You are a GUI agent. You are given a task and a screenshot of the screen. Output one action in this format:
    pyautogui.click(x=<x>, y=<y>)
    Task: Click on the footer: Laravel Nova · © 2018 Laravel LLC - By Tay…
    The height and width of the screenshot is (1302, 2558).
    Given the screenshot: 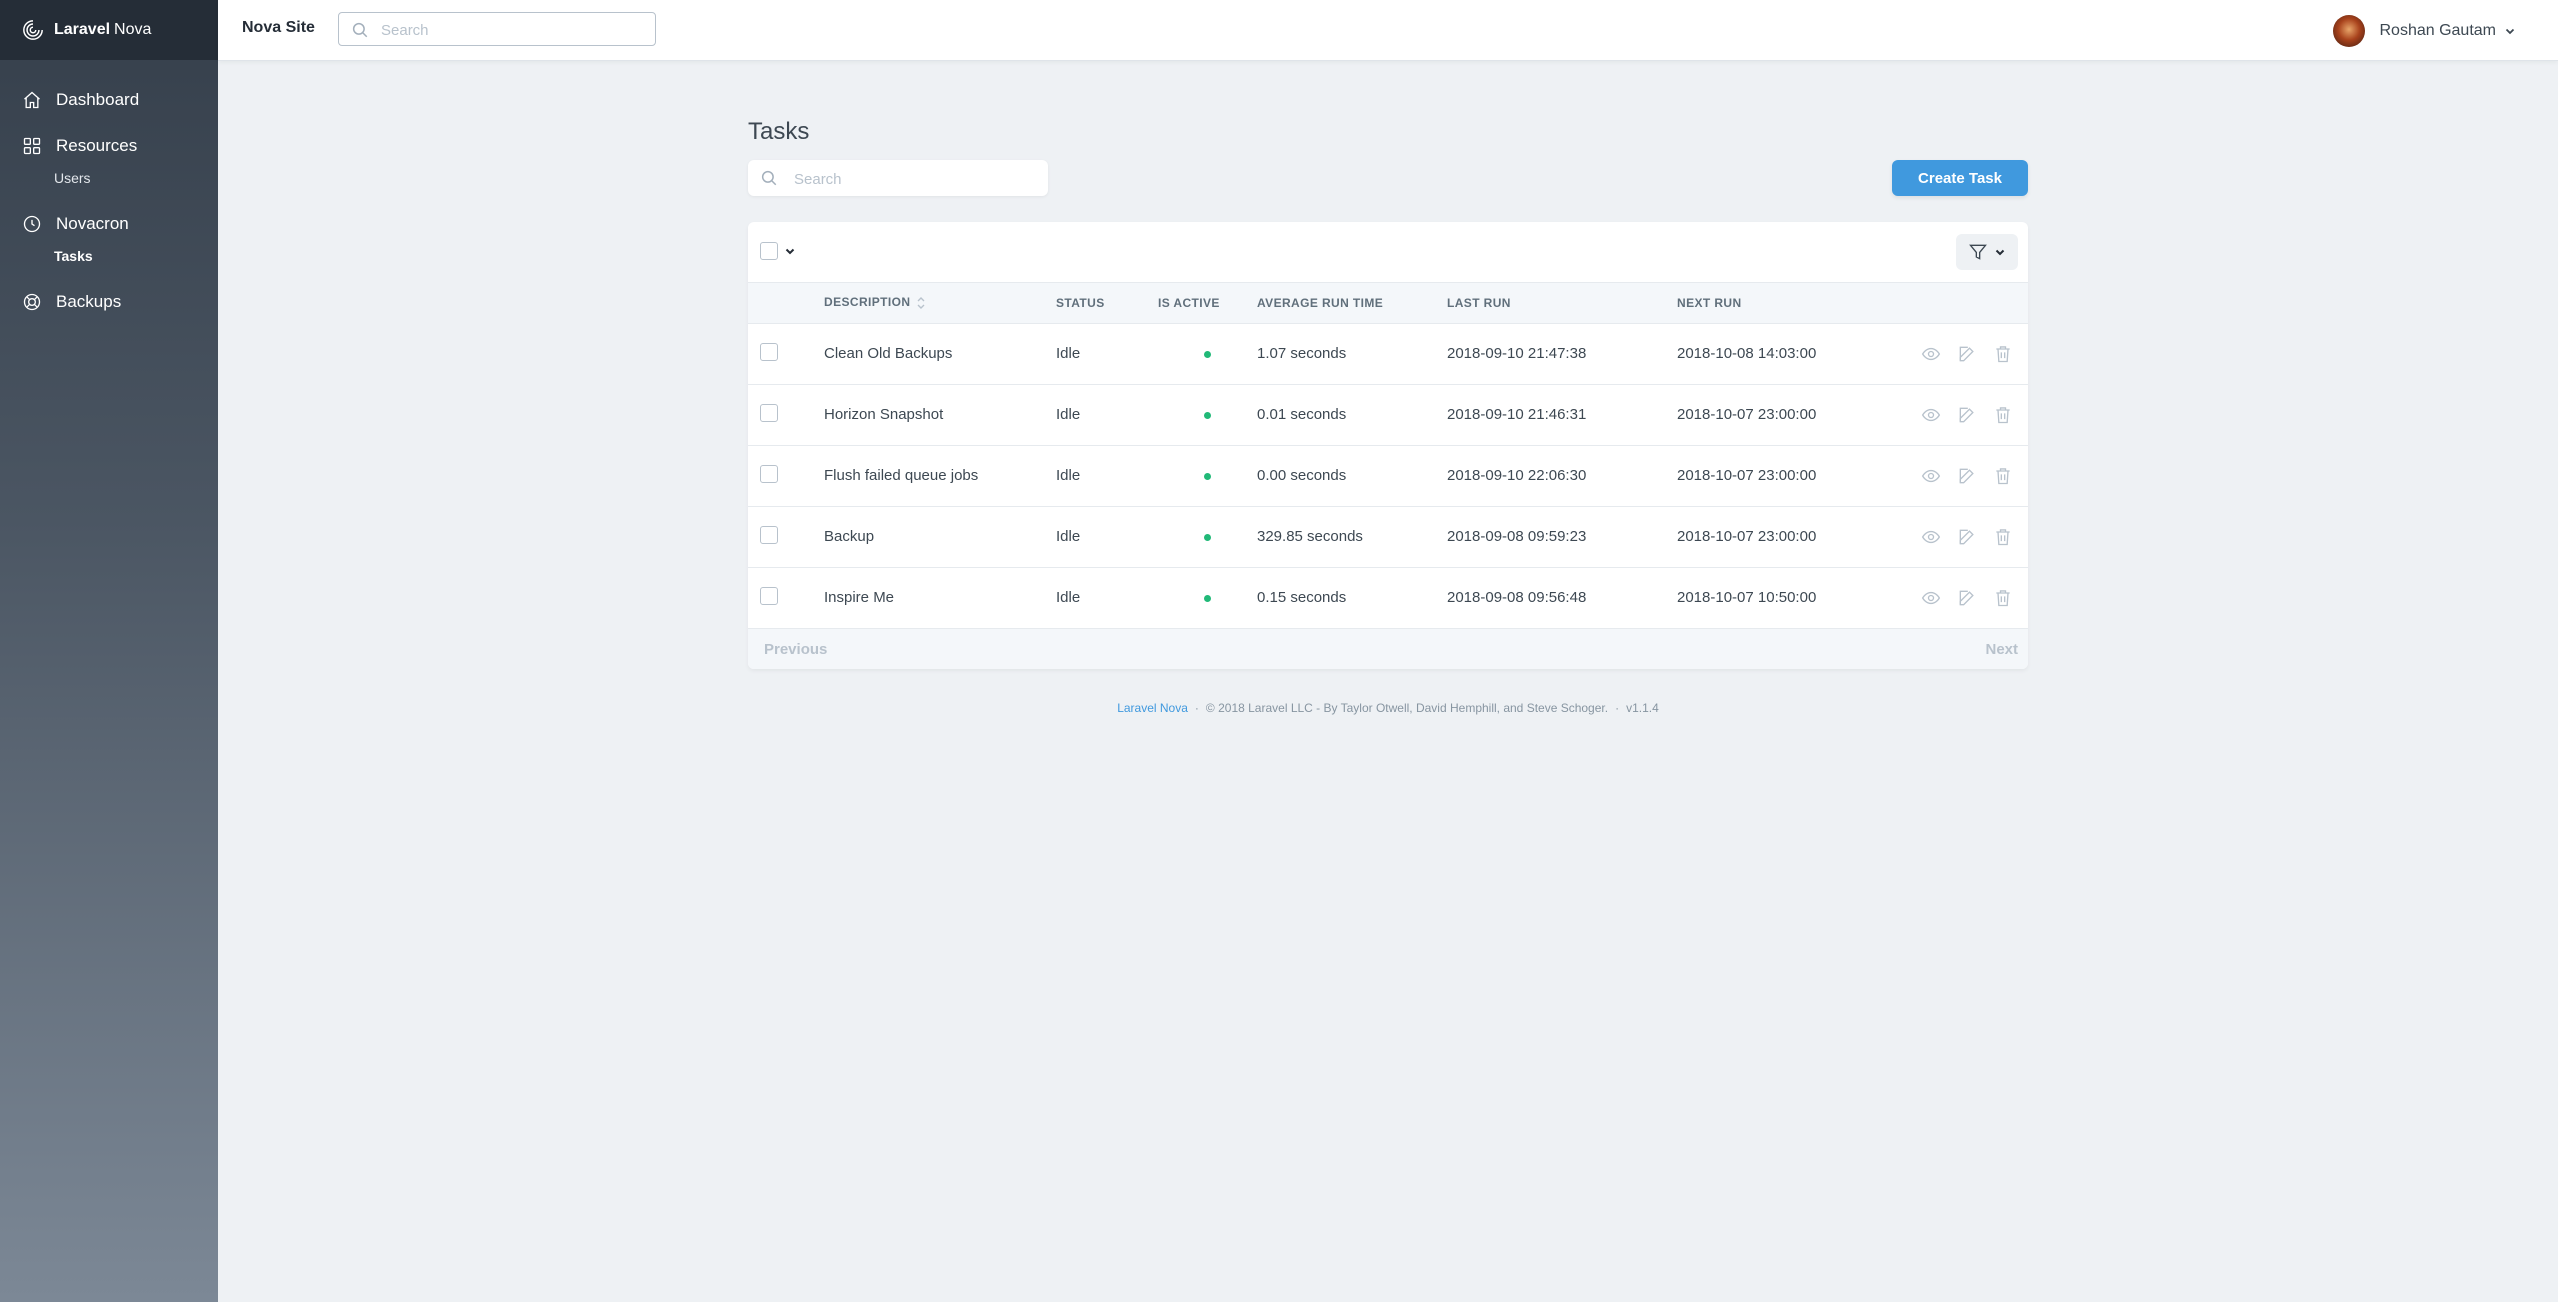 What is the action you would take?
    pyautogui.click(x=1388, y=707)
    